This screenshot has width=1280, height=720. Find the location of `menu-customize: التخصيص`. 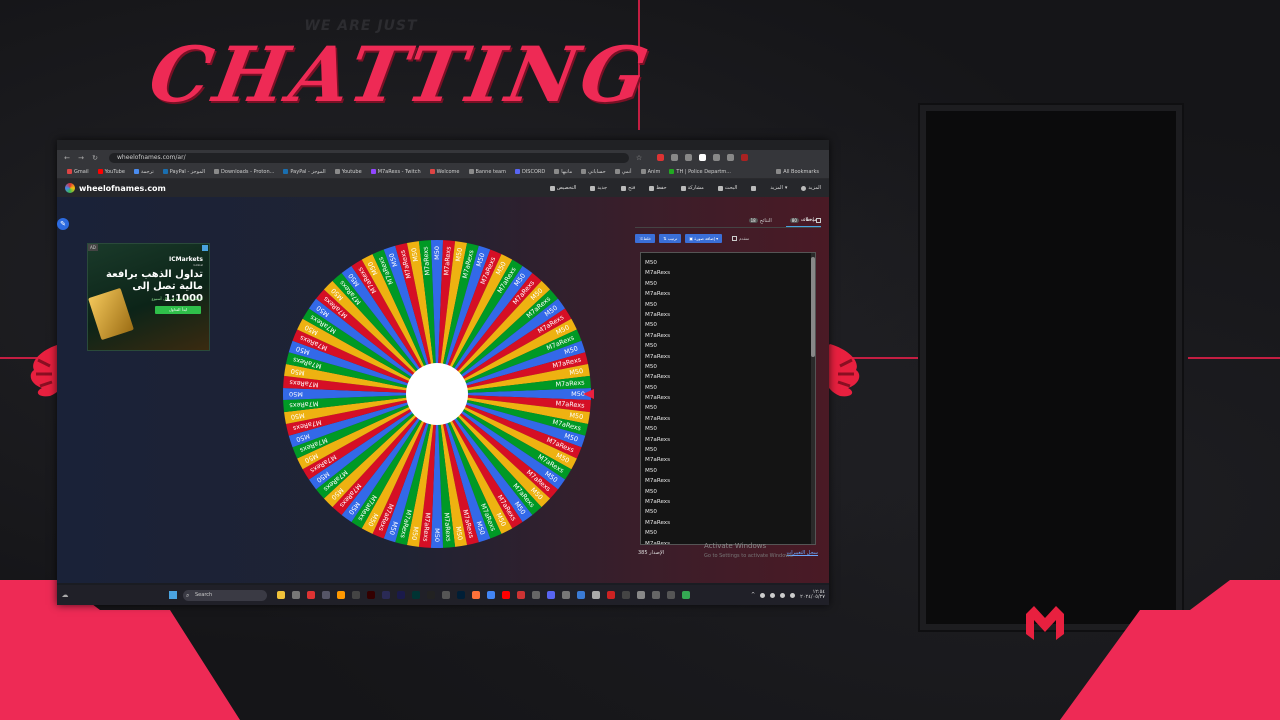

menu-customize: التخصيص is located at coordinates (562, 188).